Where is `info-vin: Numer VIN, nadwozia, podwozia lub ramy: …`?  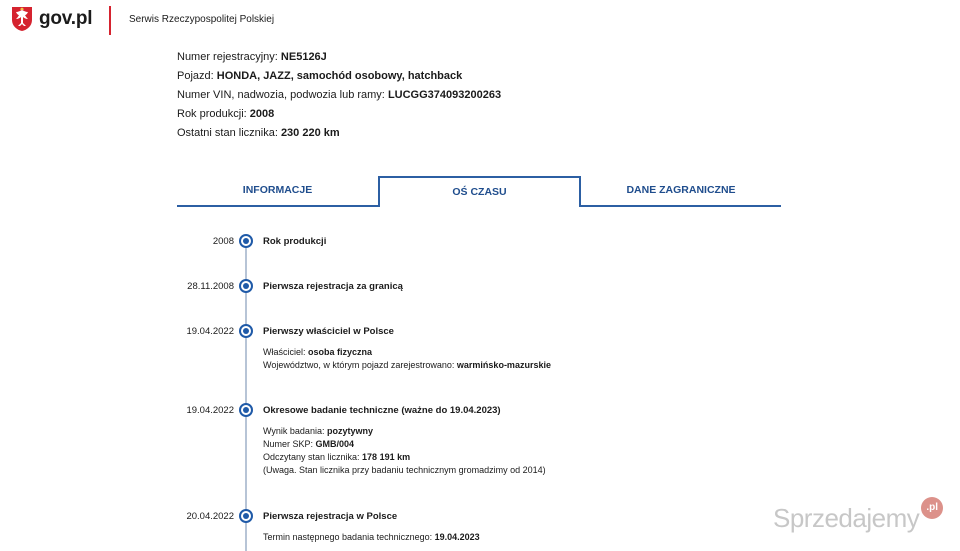
info-vin: Numer VIN, nadwozia, podwozia lub ramy: … is located at coordinates (339, 95).